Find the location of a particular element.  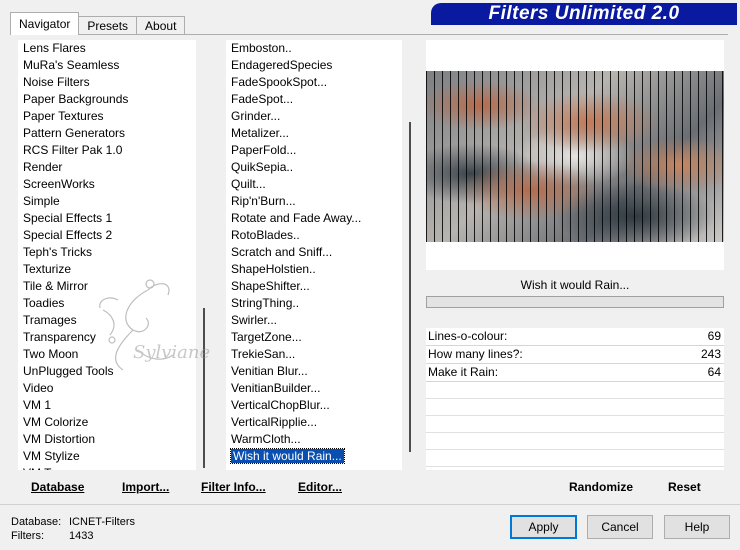

filter-item: EndageredSpecies is located at coordinates (314, 65).